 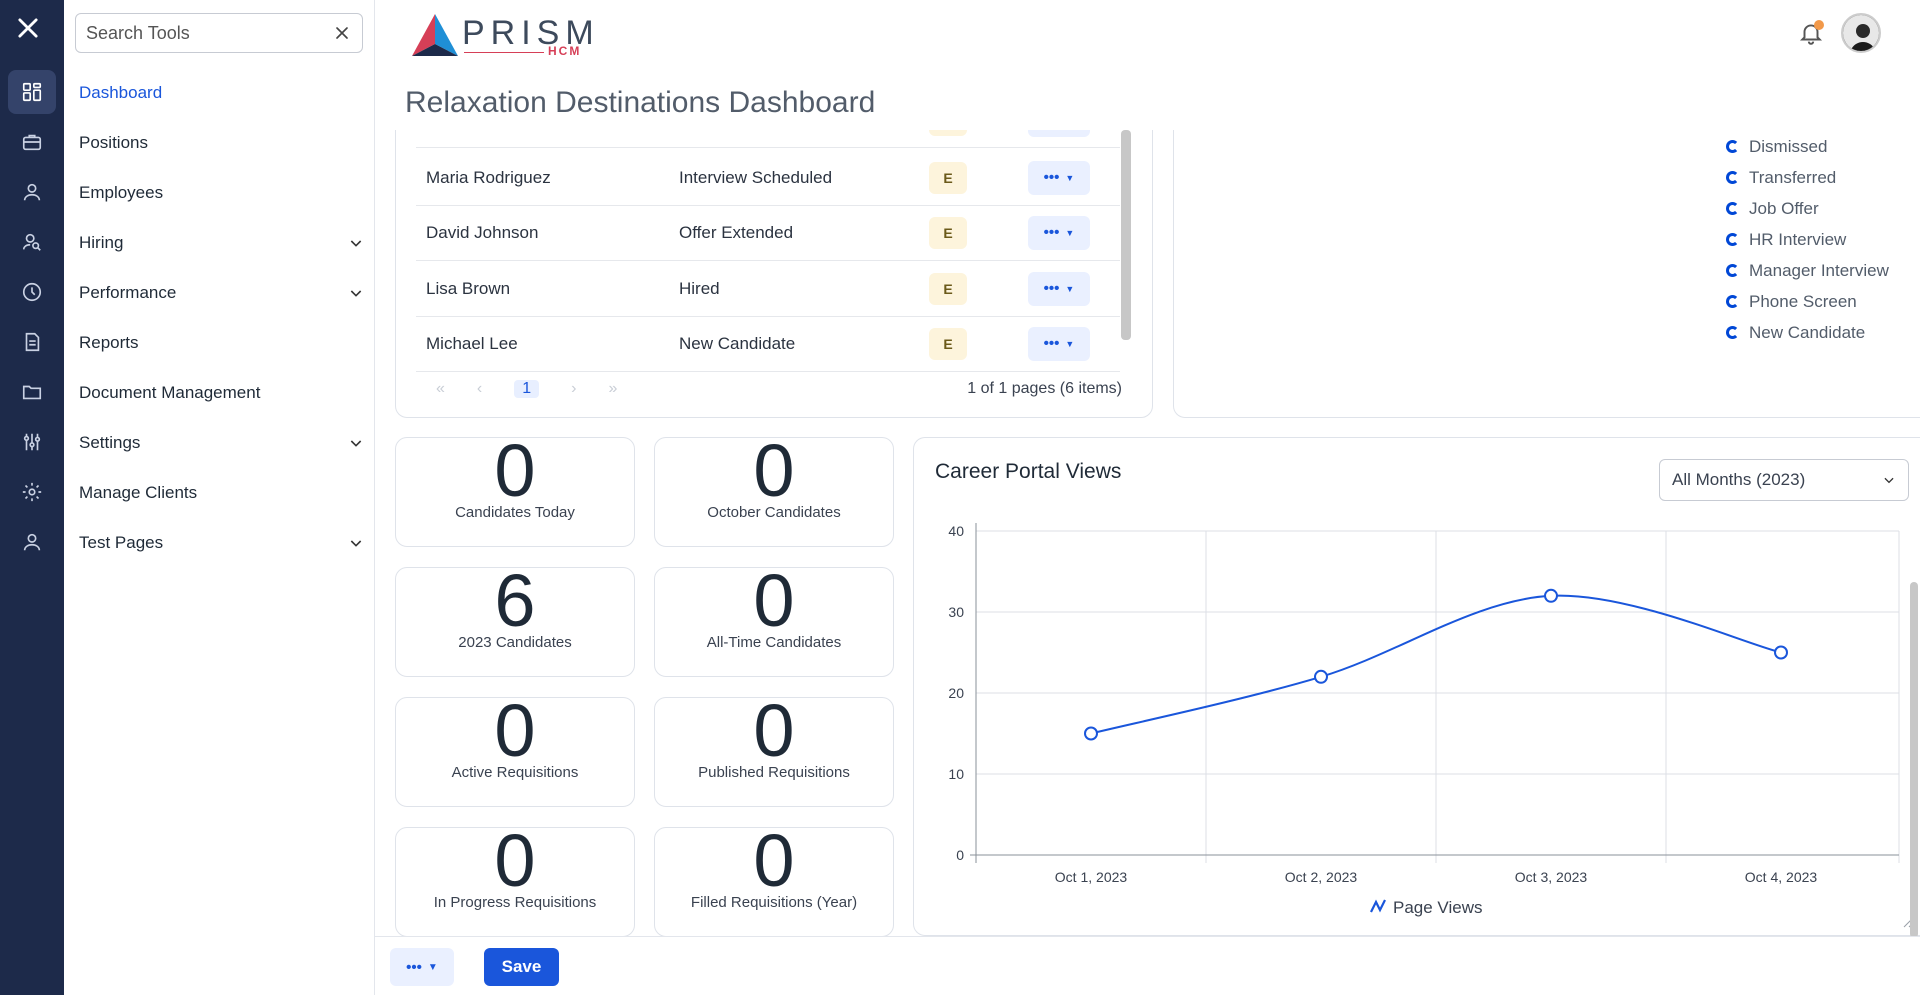 What do you see at coordinates (479, 389) in the screenshot?
I see `pager-prev: ‹` at bounding box center [479, 389].